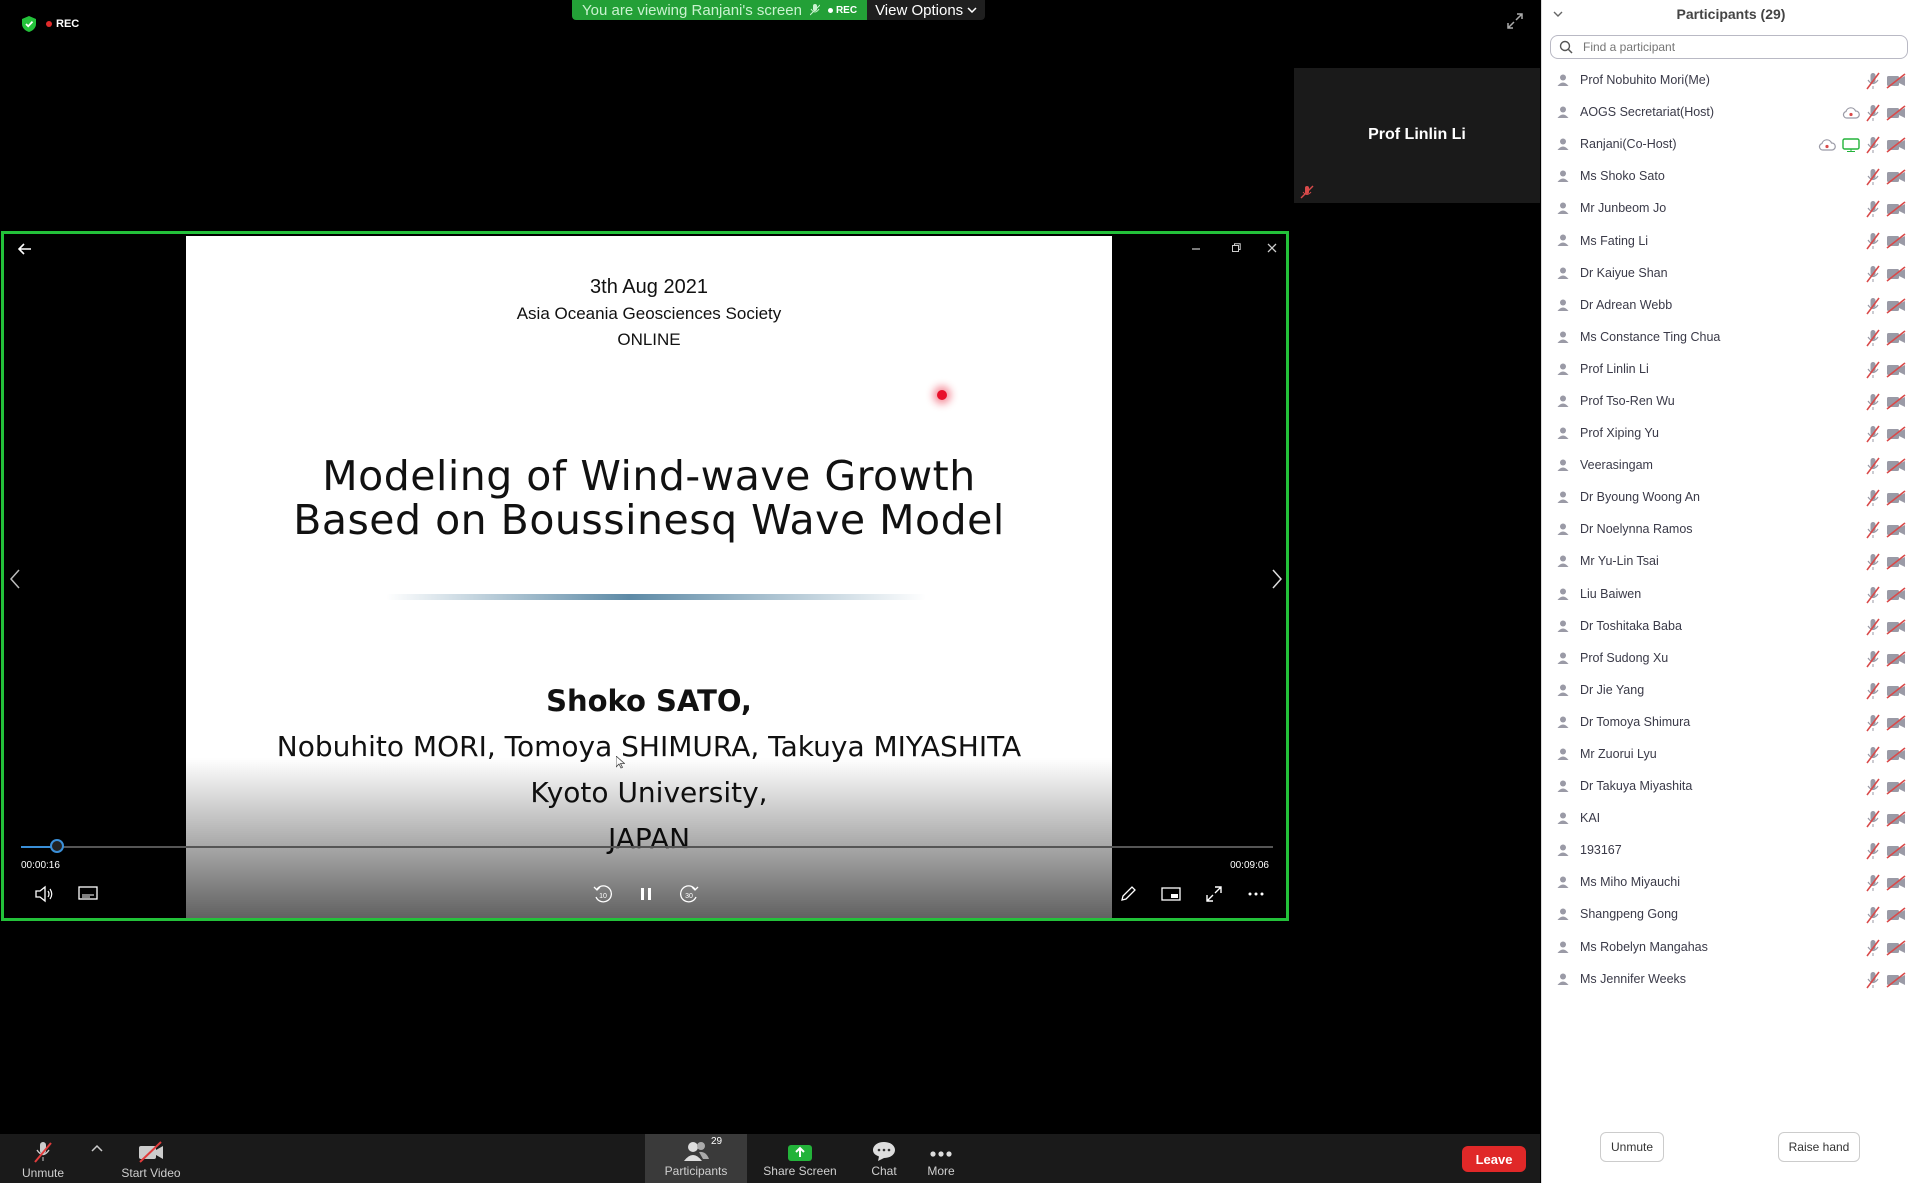 The height and width of the screenshot is (1183, 1920). I want to click on participant-row: Ms Jennifer Weeks, so click(1731, 979).